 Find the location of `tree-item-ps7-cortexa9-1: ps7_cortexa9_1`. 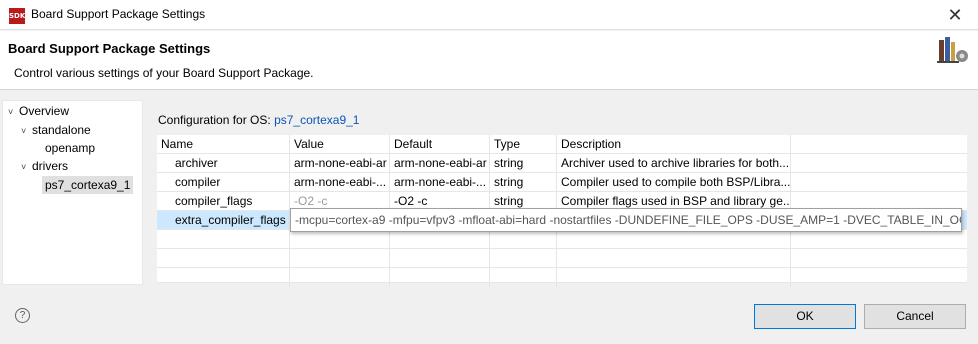

tree-item-ps7-cortexa9-1: ps7_cortexa9_1 is located at coordinates (88, 185).